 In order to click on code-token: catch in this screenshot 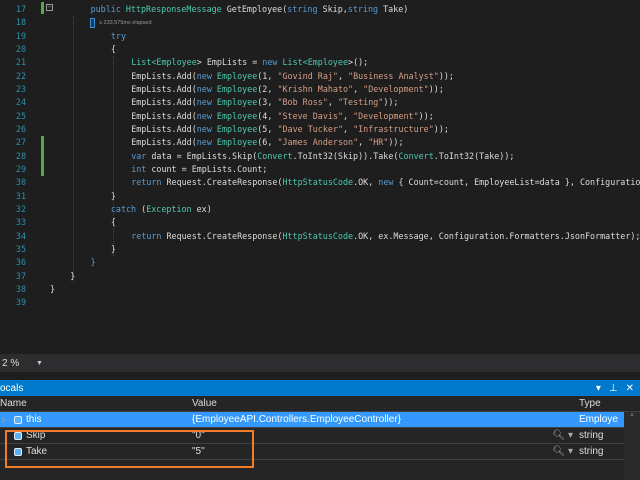, I will do `click(126, 208)`.